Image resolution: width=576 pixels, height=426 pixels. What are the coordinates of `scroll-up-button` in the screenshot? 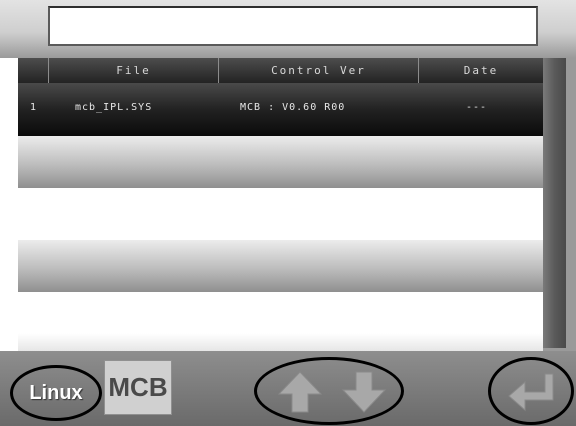 It's located at (300, 392).